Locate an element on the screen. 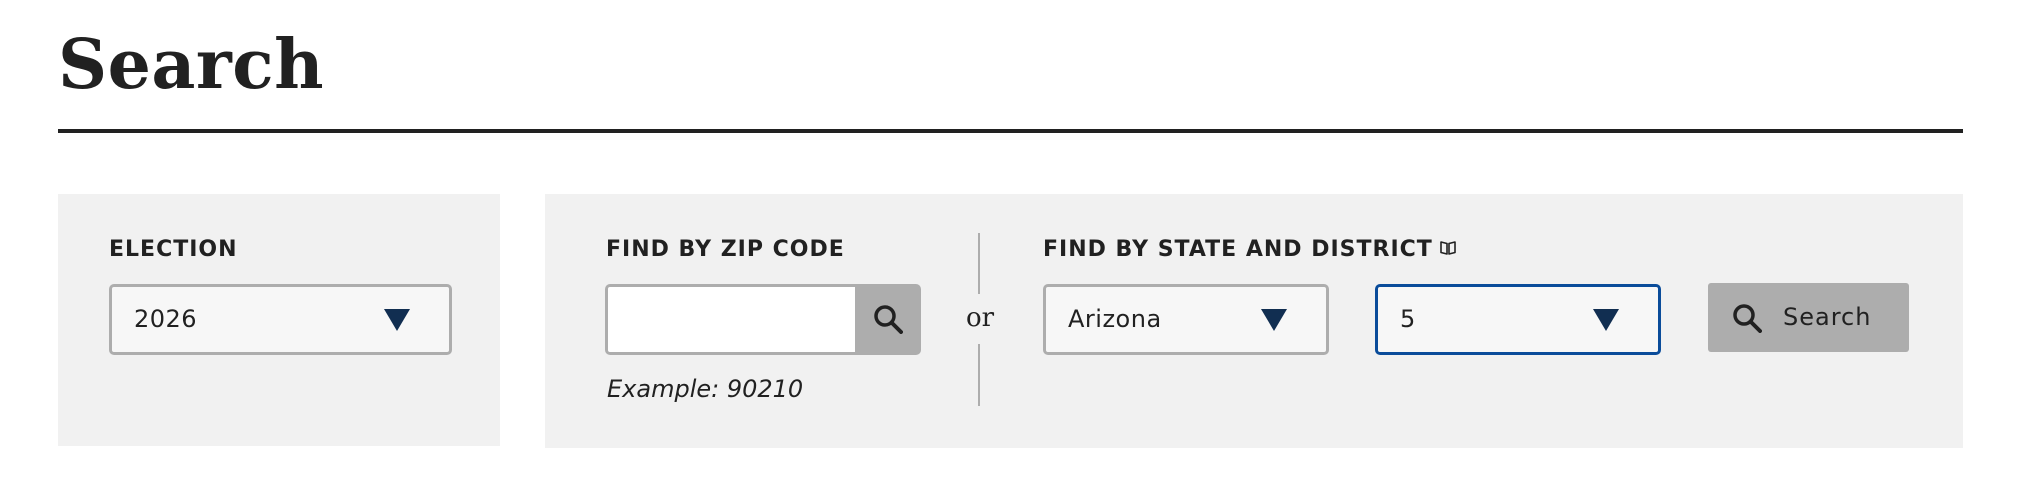  election-label: ELECTION is located at coordinates (173, 249).